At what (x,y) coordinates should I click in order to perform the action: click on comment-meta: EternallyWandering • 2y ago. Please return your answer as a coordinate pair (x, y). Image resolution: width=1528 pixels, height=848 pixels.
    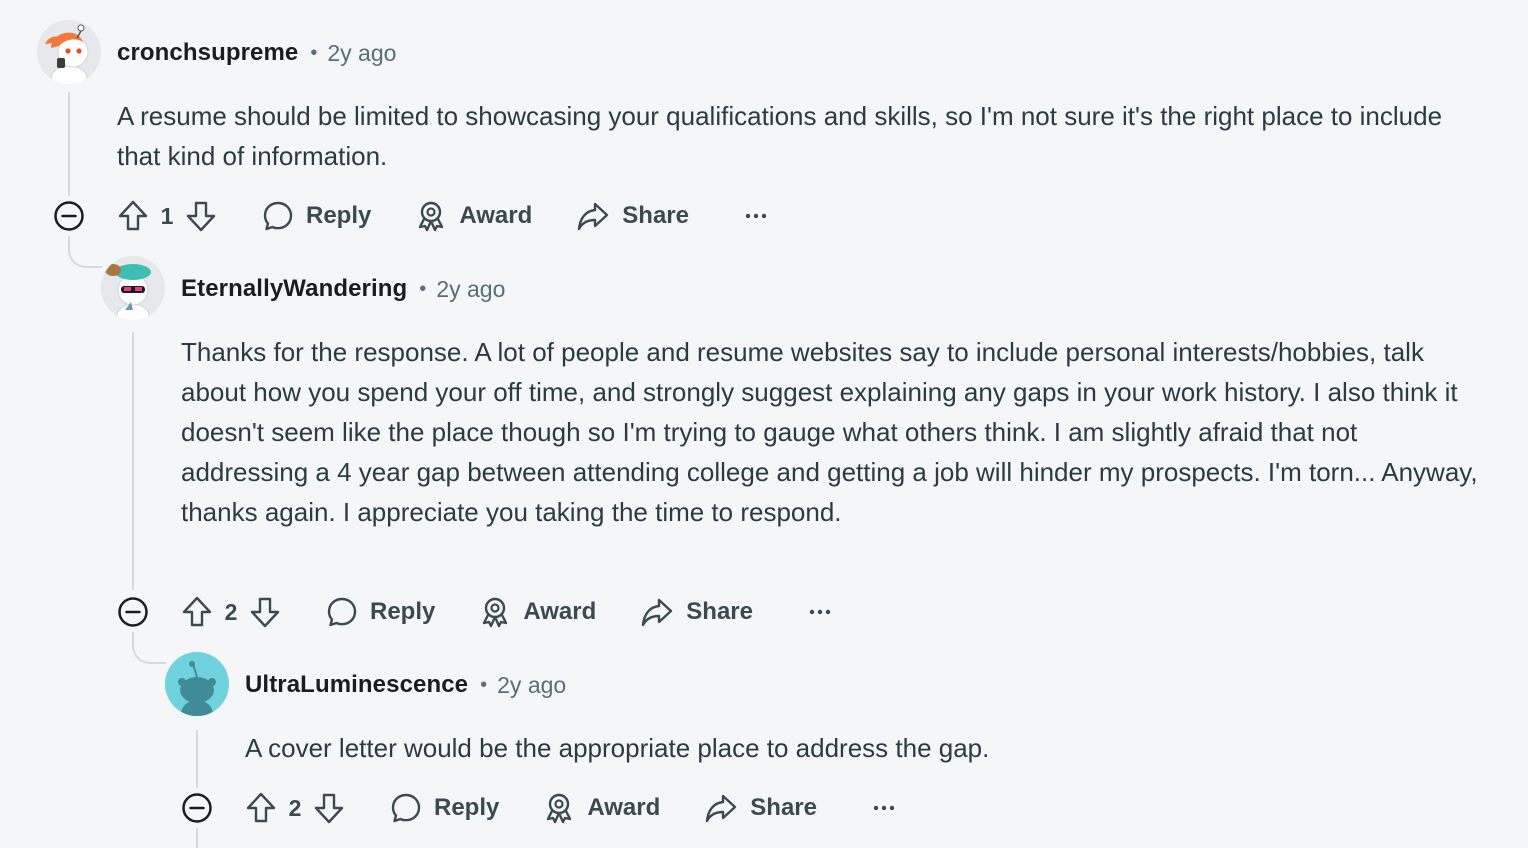
    Looking at the image, I should click on (343, 289).